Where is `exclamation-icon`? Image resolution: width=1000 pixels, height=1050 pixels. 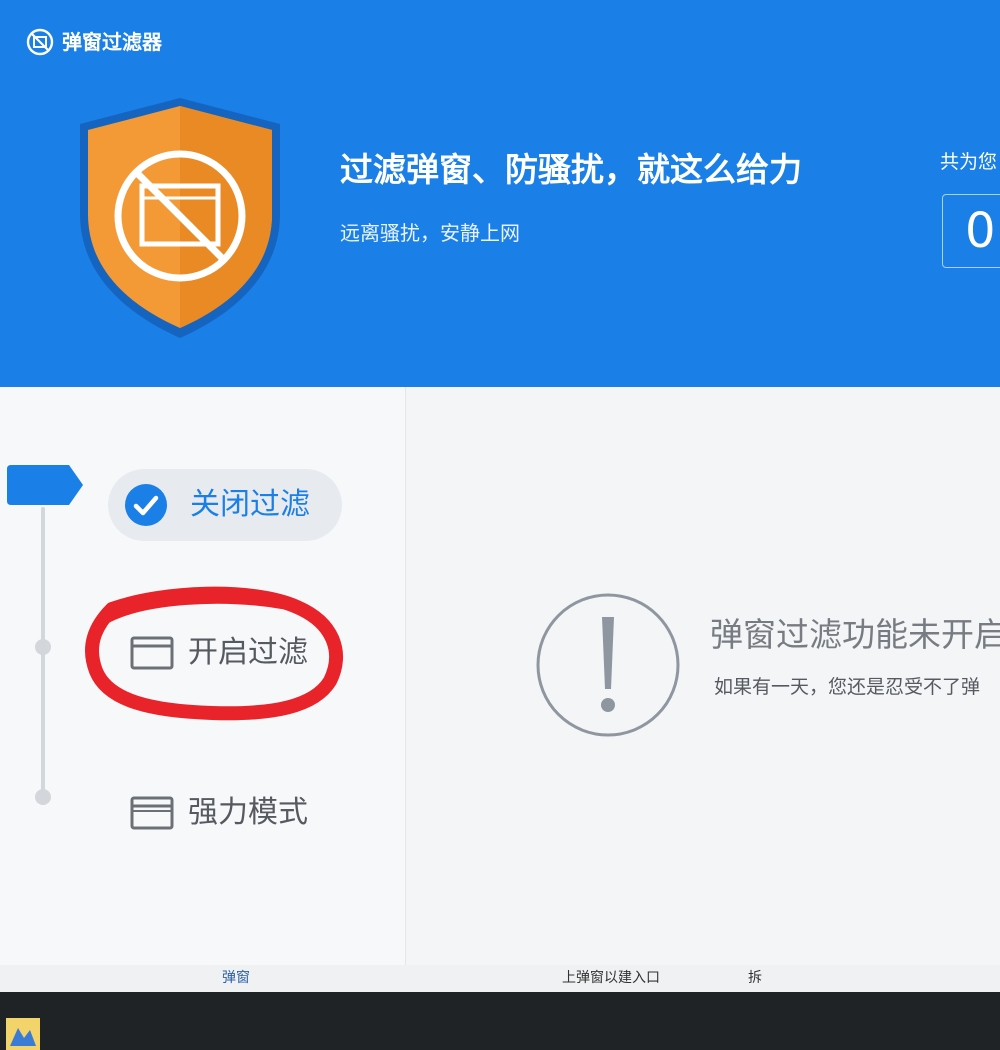
exclamation-icon is located at coordinates (608, 665).